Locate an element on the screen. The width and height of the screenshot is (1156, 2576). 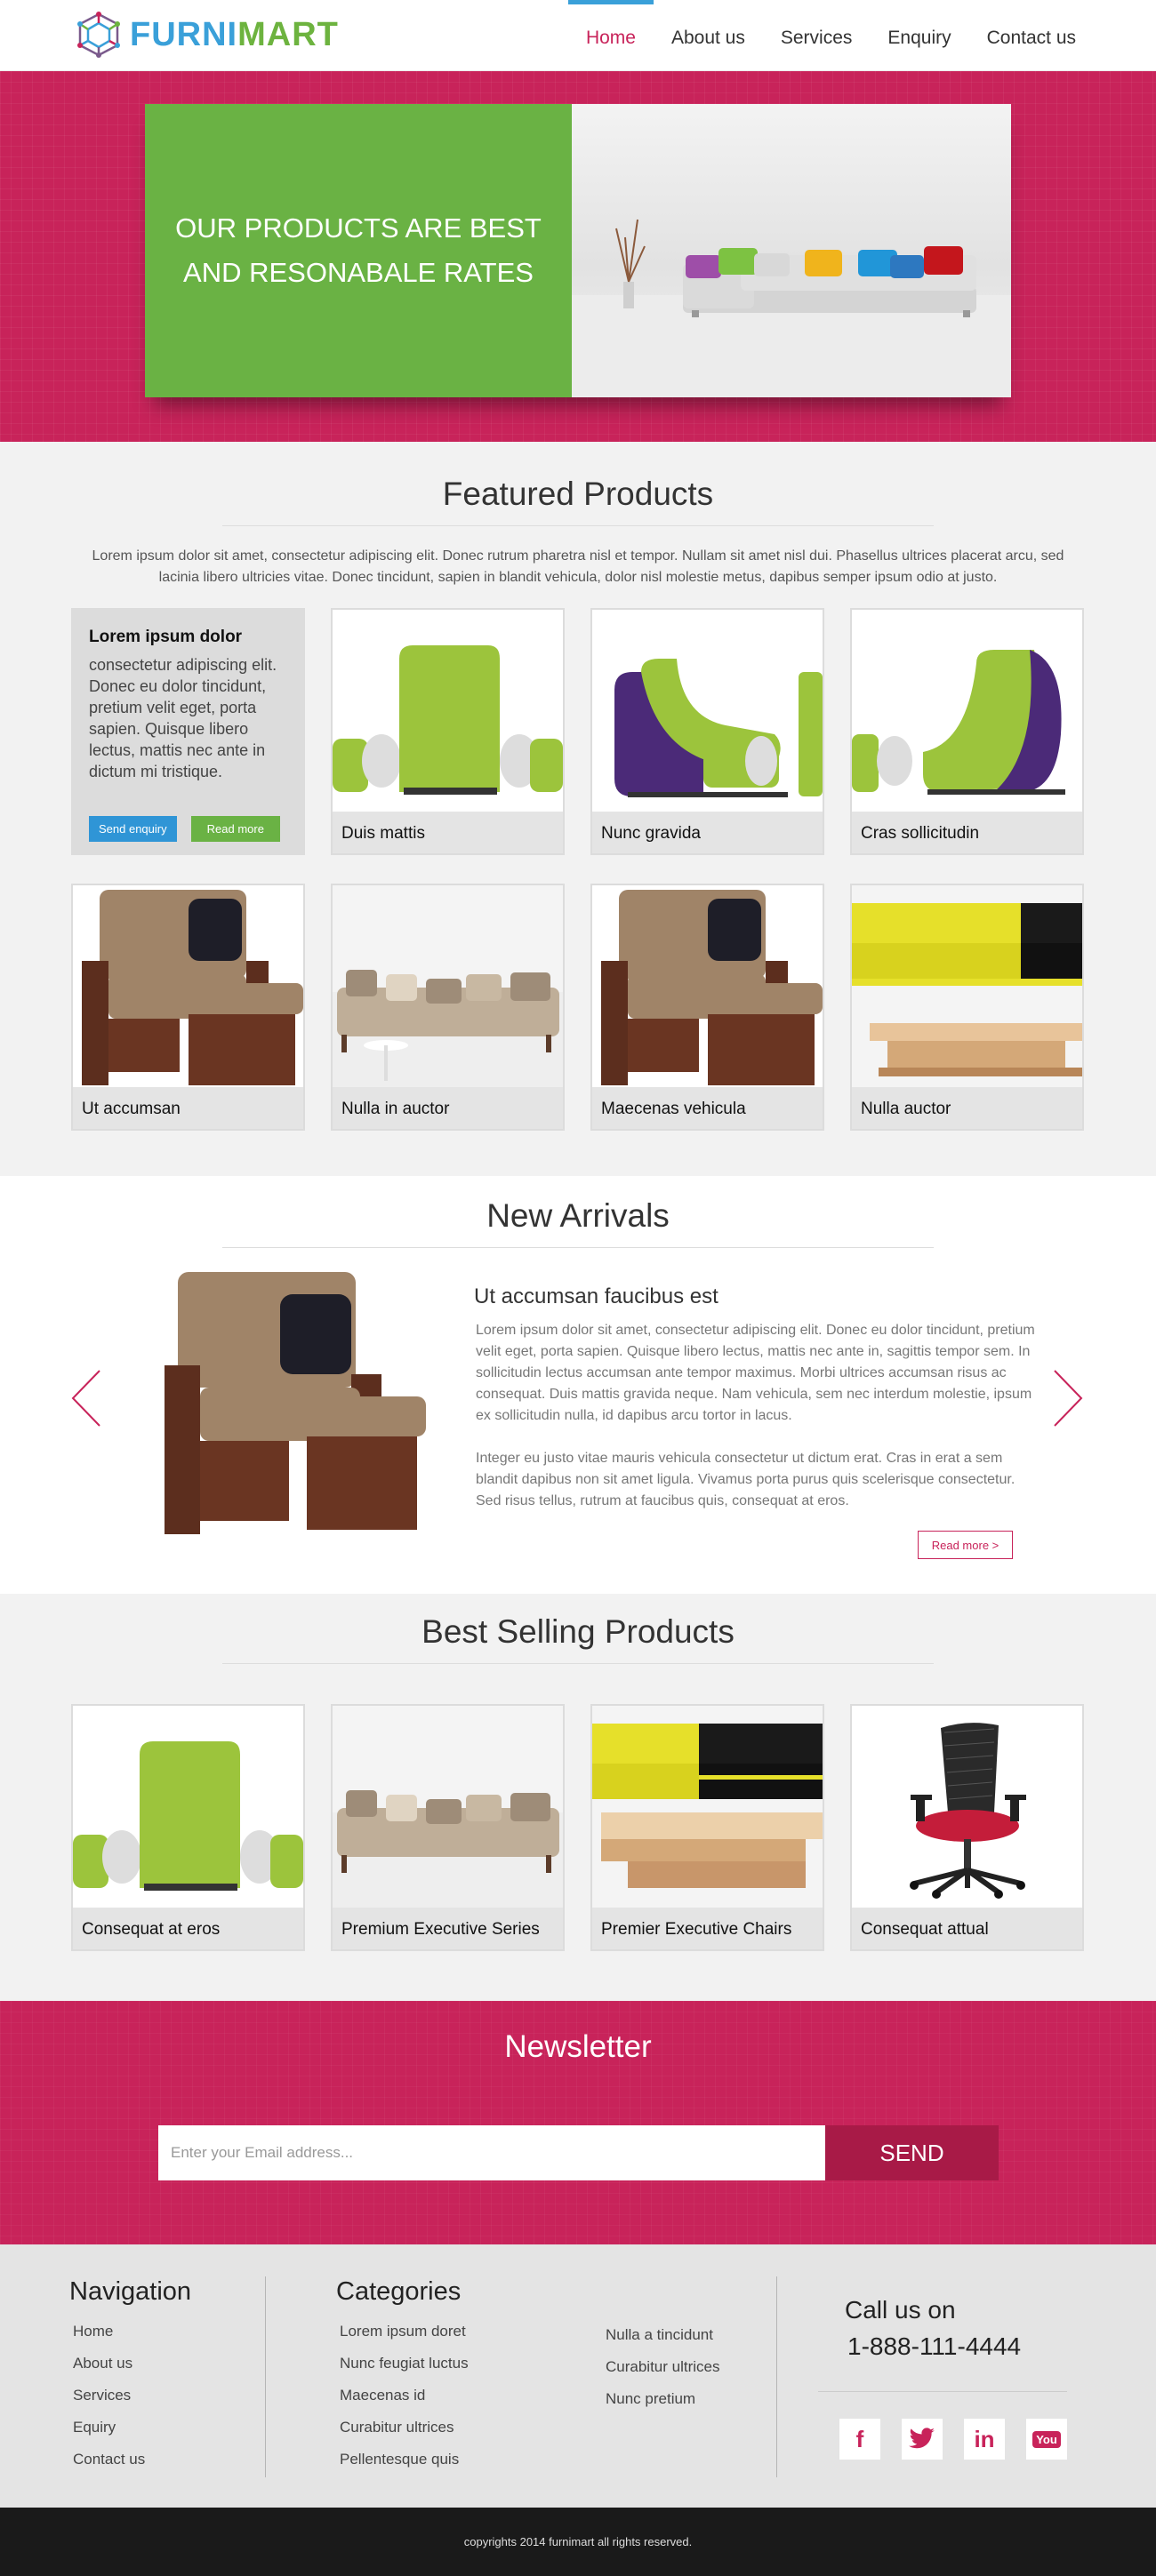
footer-link-contact: Contact us is located at coordinates (132, 2460).